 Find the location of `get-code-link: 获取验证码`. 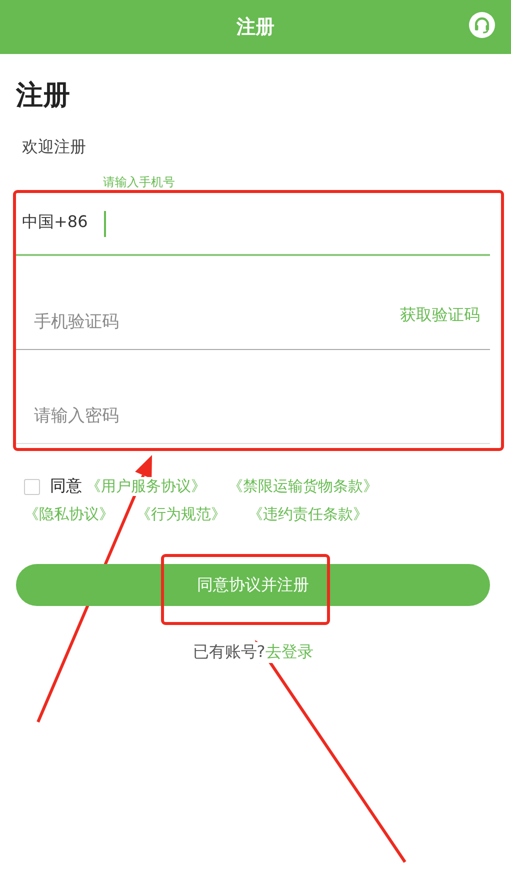

get-code-link: 获取验证码 is located at coordinates (440, 315).